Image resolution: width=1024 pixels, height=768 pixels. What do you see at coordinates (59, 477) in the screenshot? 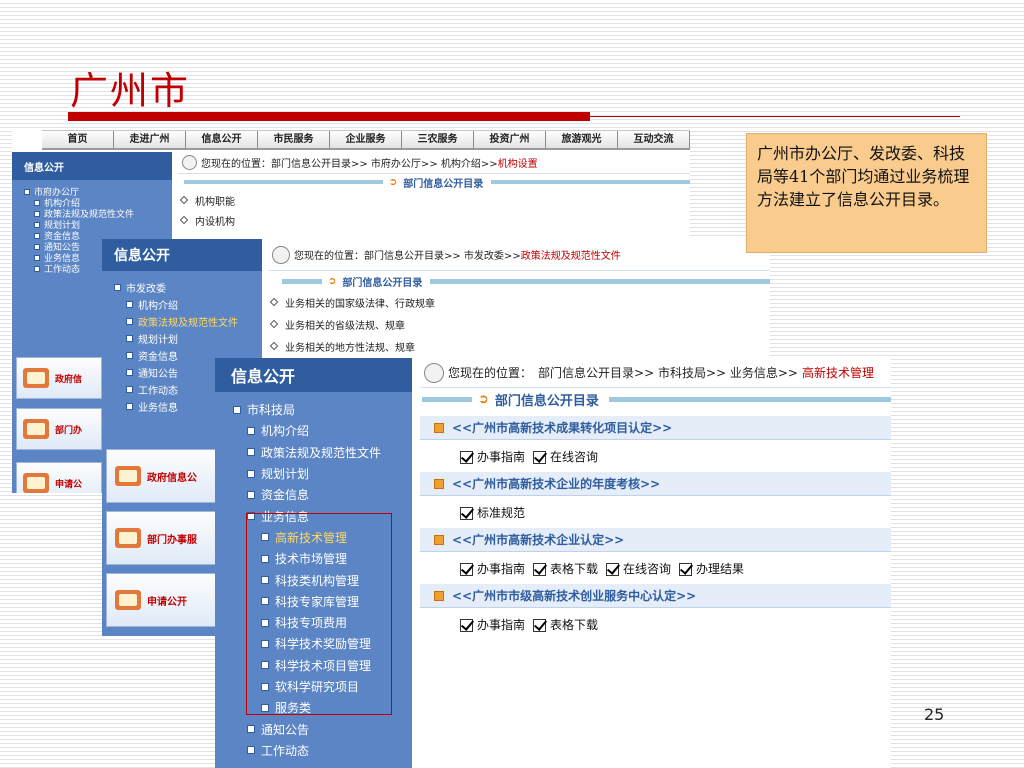
I see `promo-apply: 申请公` at bounding box center [59, 477].